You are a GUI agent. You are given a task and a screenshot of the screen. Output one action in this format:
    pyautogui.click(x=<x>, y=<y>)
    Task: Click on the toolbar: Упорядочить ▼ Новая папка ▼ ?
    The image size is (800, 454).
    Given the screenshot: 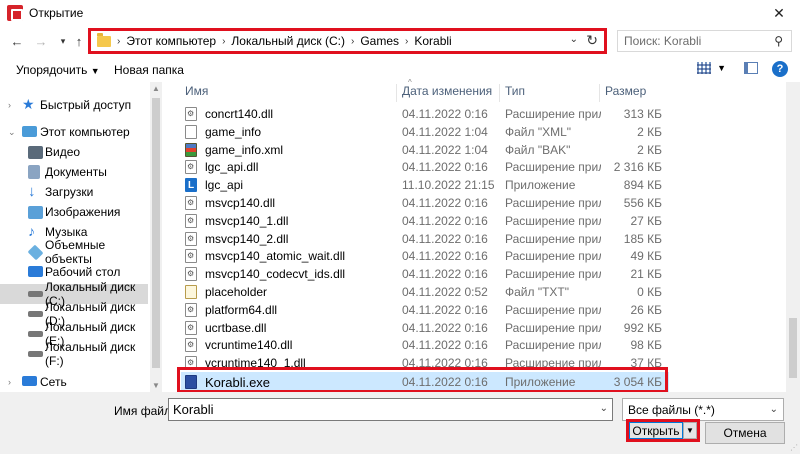 What is the action you would take?
    pyautogui.click(x=400, y=70)
    